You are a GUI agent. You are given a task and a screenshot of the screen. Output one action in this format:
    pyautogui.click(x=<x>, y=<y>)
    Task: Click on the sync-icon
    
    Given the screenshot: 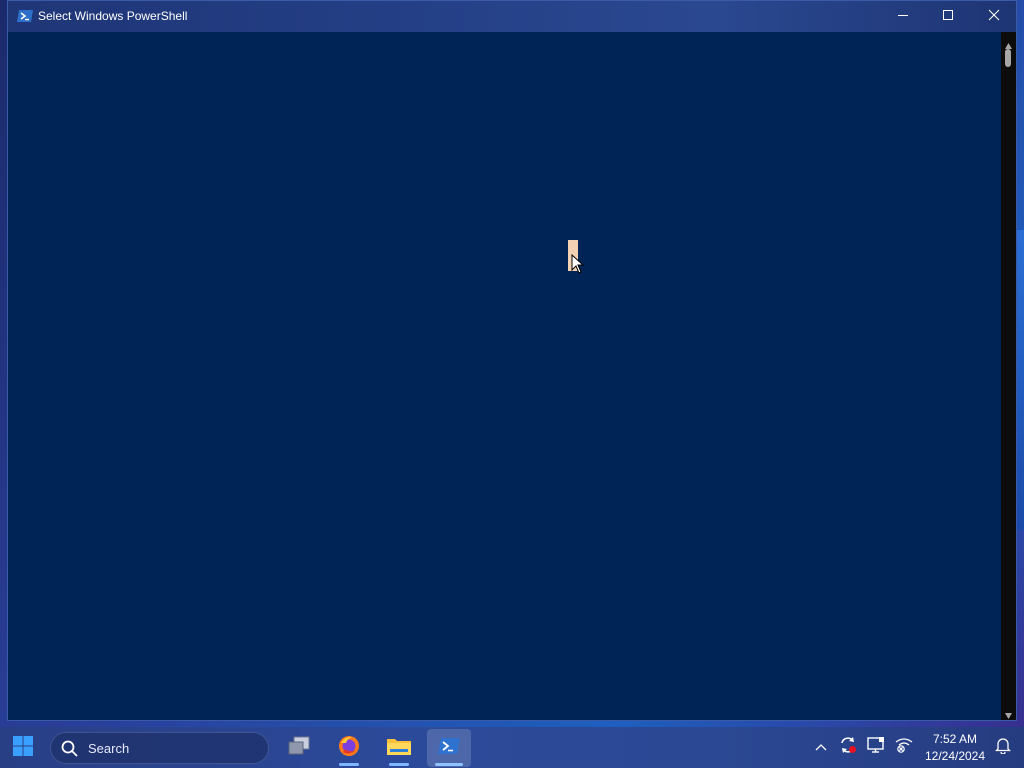 What is the action you would take?
    pyautogui.click(x=848, y=747)
    